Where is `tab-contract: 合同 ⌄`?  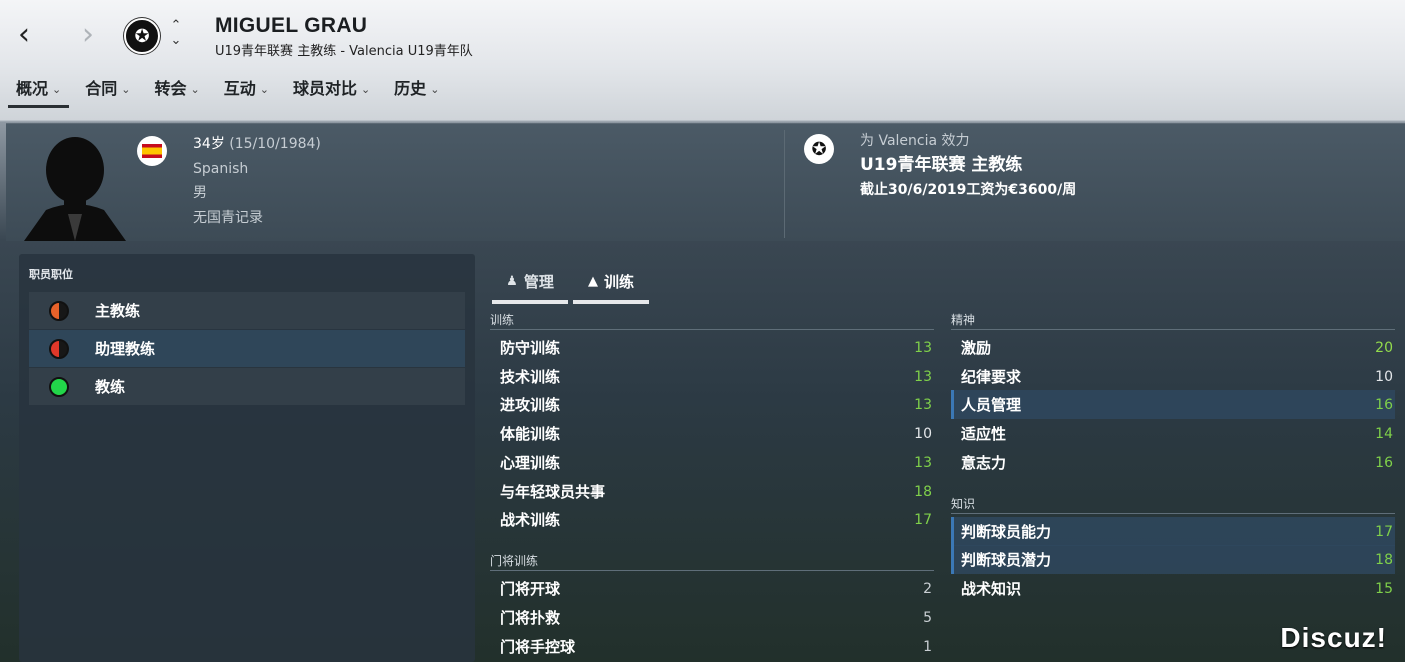
tab-contract: 合同 ⌄ is located at coordinates (107, 92).